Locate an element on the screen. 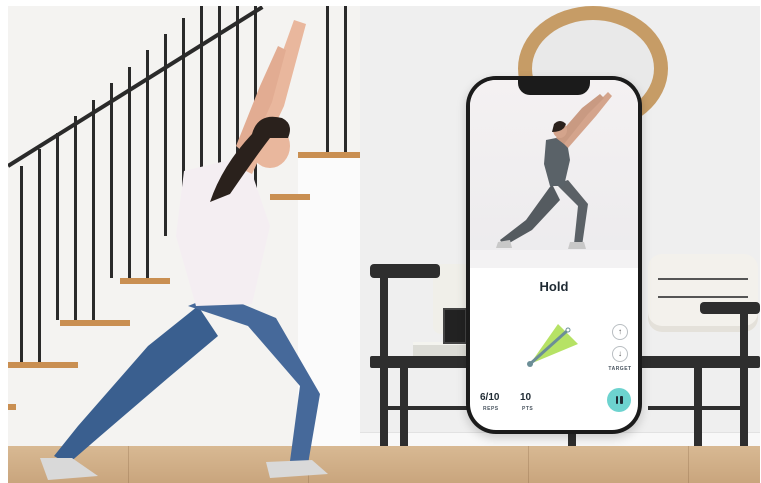 The height and width of the screenshot is (483, 761). picture-frame is located at coordinates (455, 326).